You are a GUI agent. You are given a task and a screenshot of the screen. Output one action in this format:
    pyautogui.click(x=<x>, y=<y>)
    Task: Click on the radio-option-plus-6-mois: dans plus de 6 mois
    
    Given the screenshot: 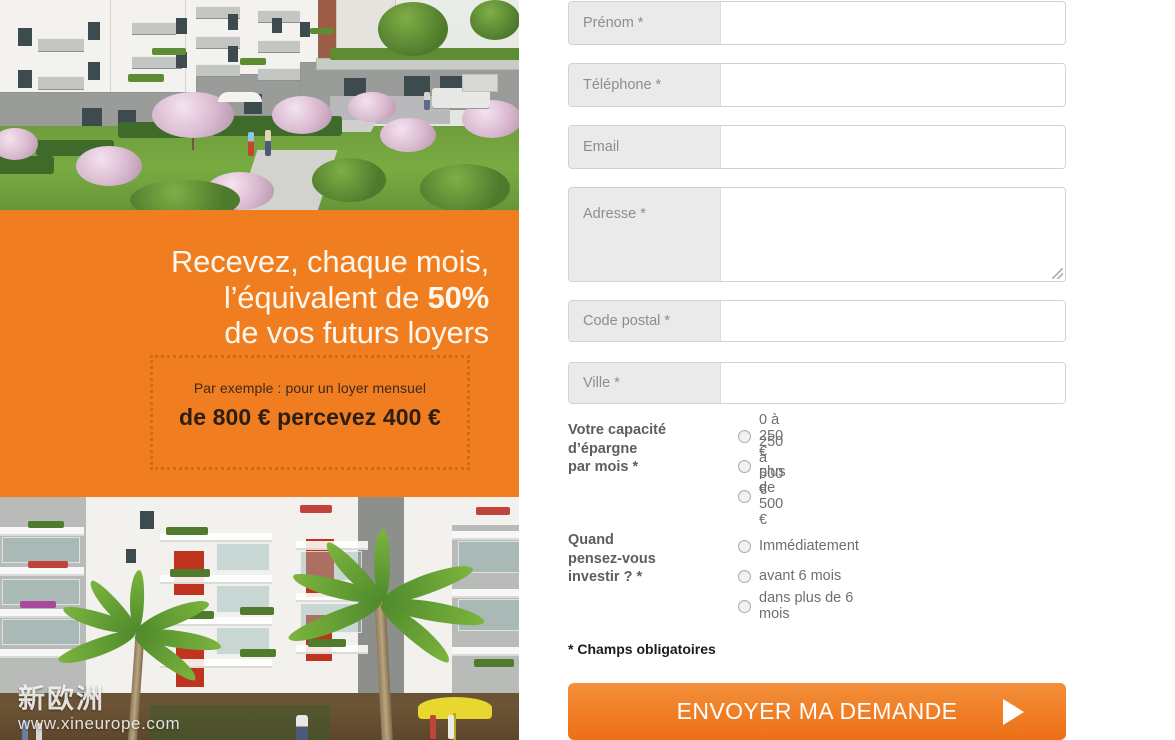 What is the action you would take?
    pyautogui.click(x=798, y=606)
    